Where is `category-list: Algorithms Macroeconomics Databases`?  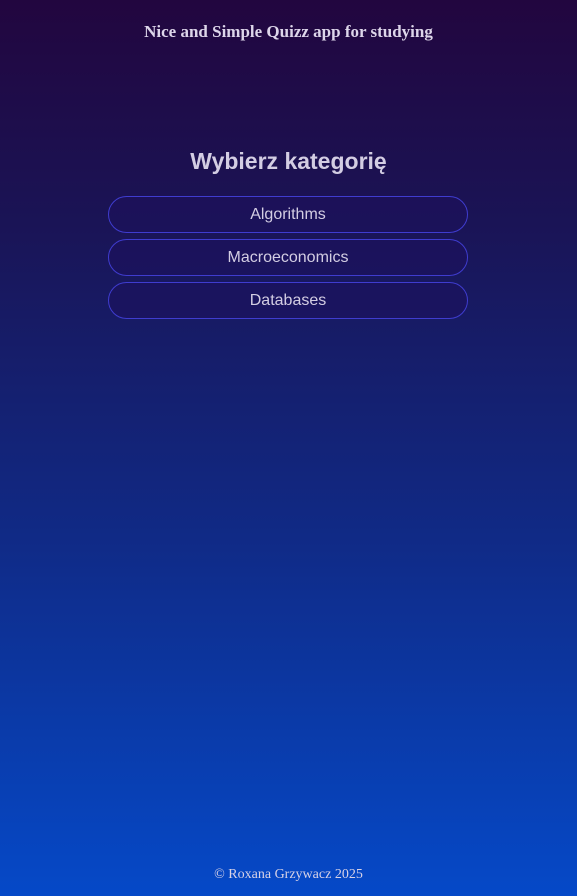
category-list: Algorithms Macroeconomics Databases is located at coordinates (288, 257).